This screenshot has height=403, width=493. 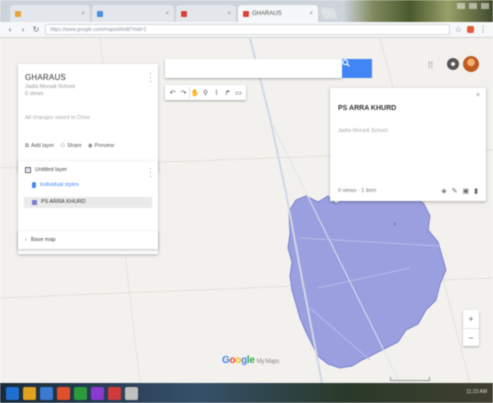 What do you see at coordinates (27, 146) in the screenshot?
I see `add-layer-icon: ⧉` at bounding box center [27, 146].